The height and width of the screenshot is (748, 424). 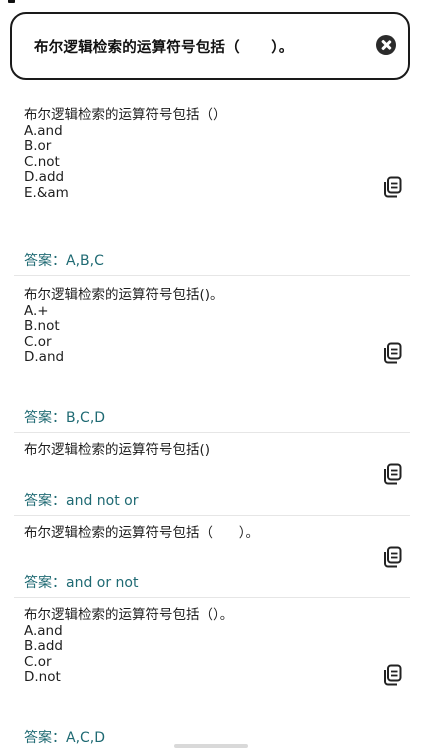 I want to click on question-line: 布尔逻辑检索的运算符号包括（）。, so click(x=129, y=615).